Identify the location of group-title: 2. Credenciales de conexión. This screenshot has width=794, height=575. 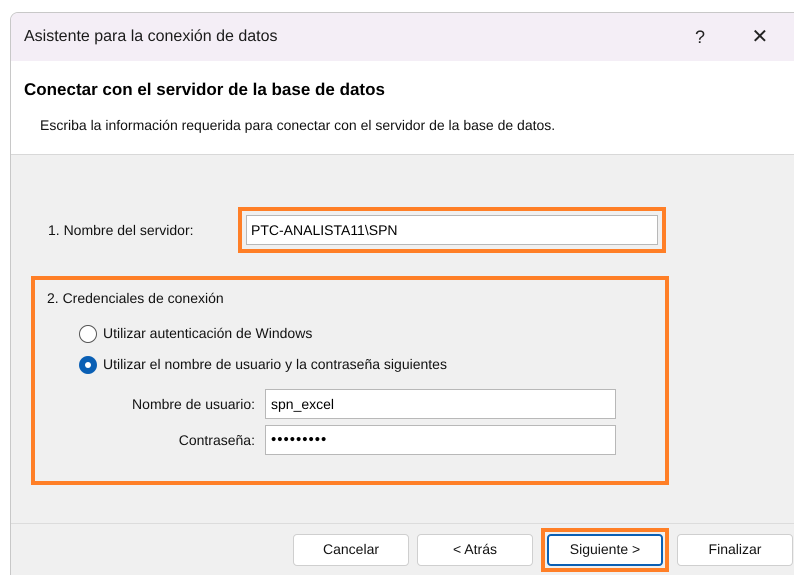
(136, 298).